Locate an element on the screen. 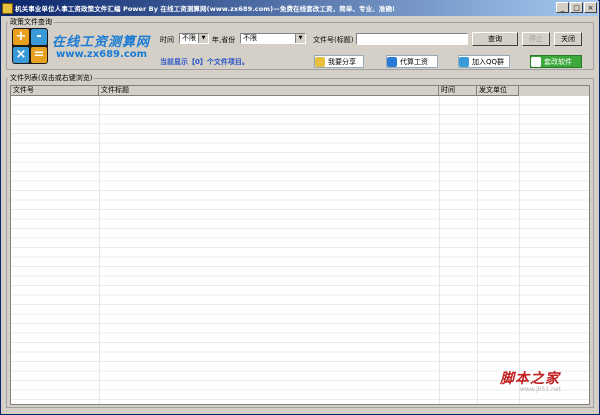 The height and width of the screenshot is (415, 600). multiply-icon: × is located at coordinates (21, 55).